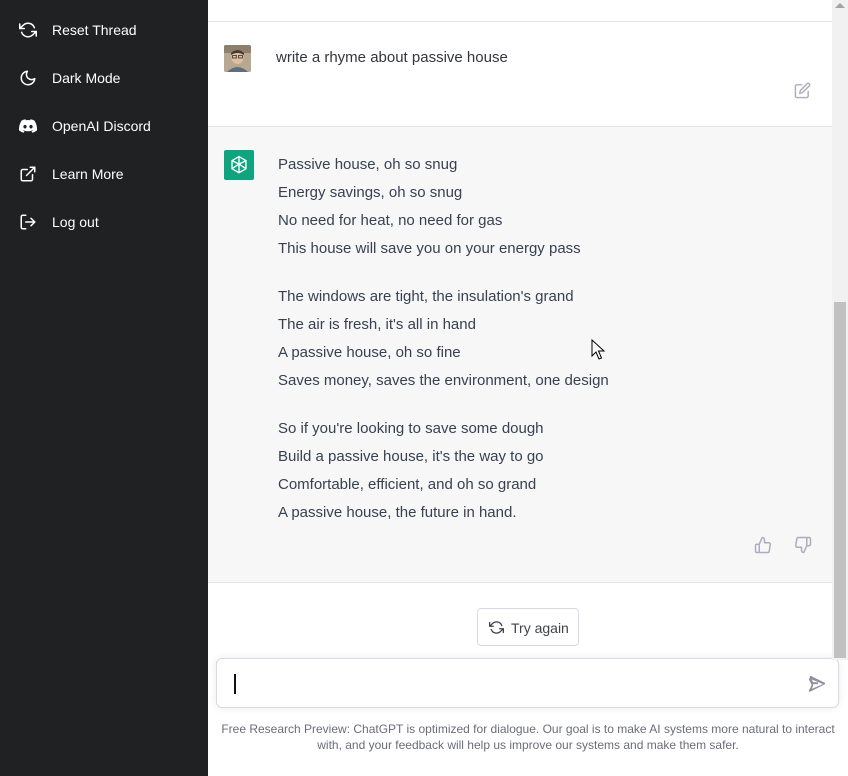 This screenshot has height=776, width=848. Describe the element at coordinates (802, 90) in the screenshot. I see `edit-icon` at that location.